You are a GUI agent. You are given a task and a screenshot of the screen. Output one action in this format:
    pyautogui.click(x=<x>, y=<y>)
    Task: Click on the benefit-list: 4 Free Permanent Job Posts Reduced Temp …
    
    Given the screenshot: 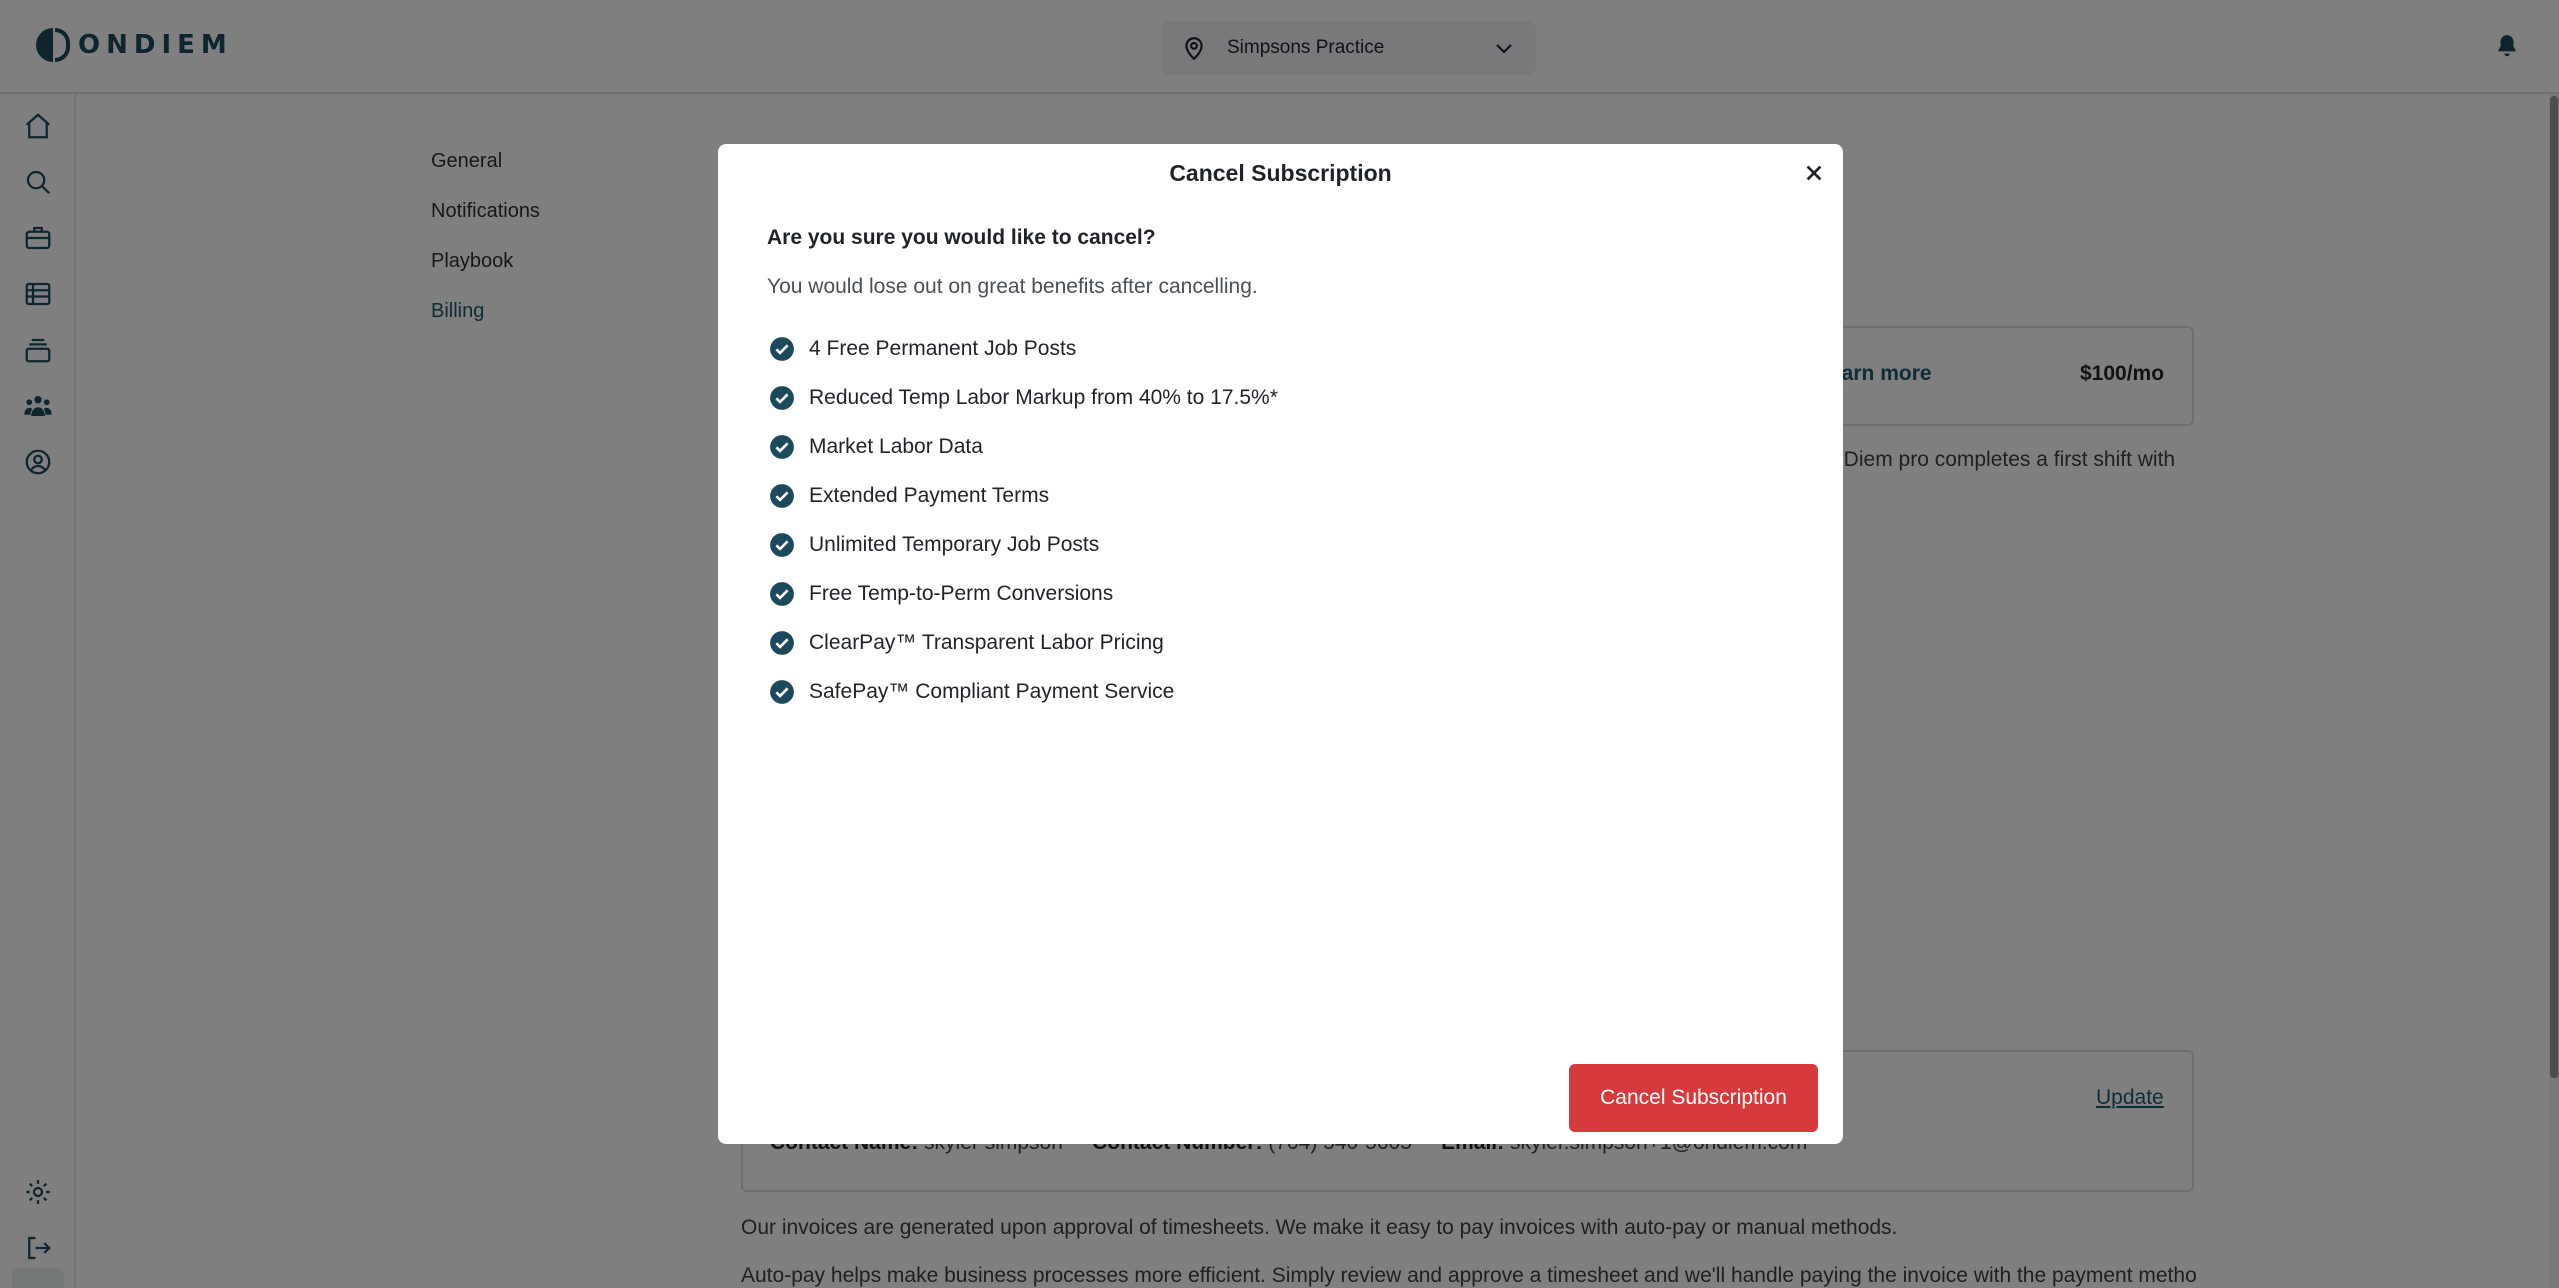 What is the action you would take?
    pyautogui.click(x=1023, y=520)
    